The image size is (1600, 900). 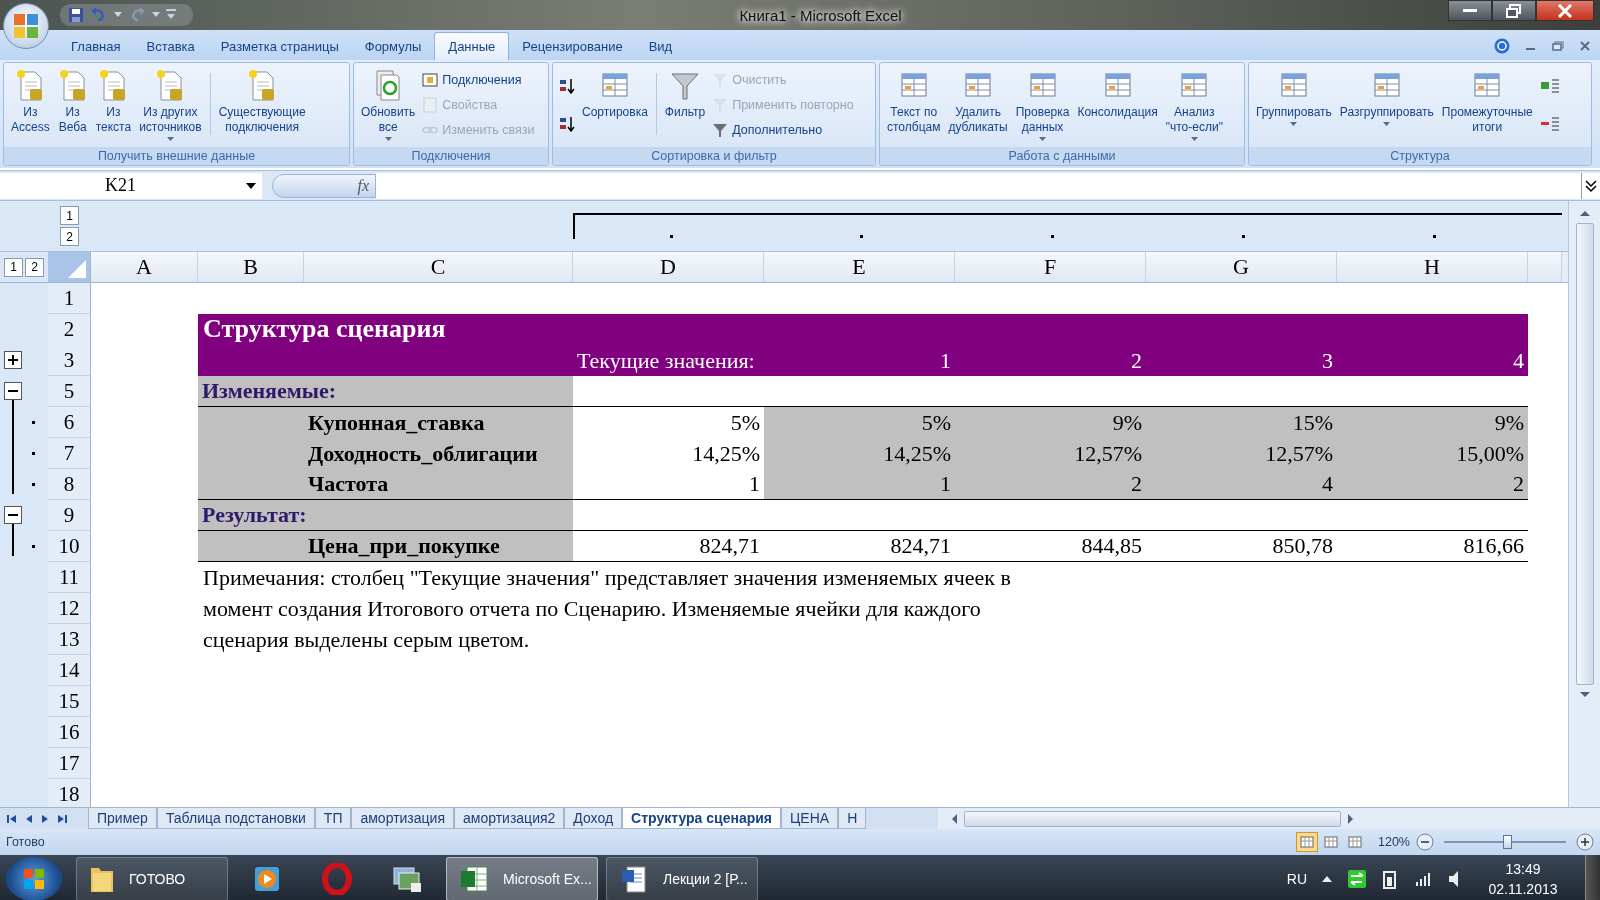 What do you see at coordinates (1386, 105) in the screenshot?
I see `ribbon-button: Разгруппировать` at bounding box center [1386, 105].